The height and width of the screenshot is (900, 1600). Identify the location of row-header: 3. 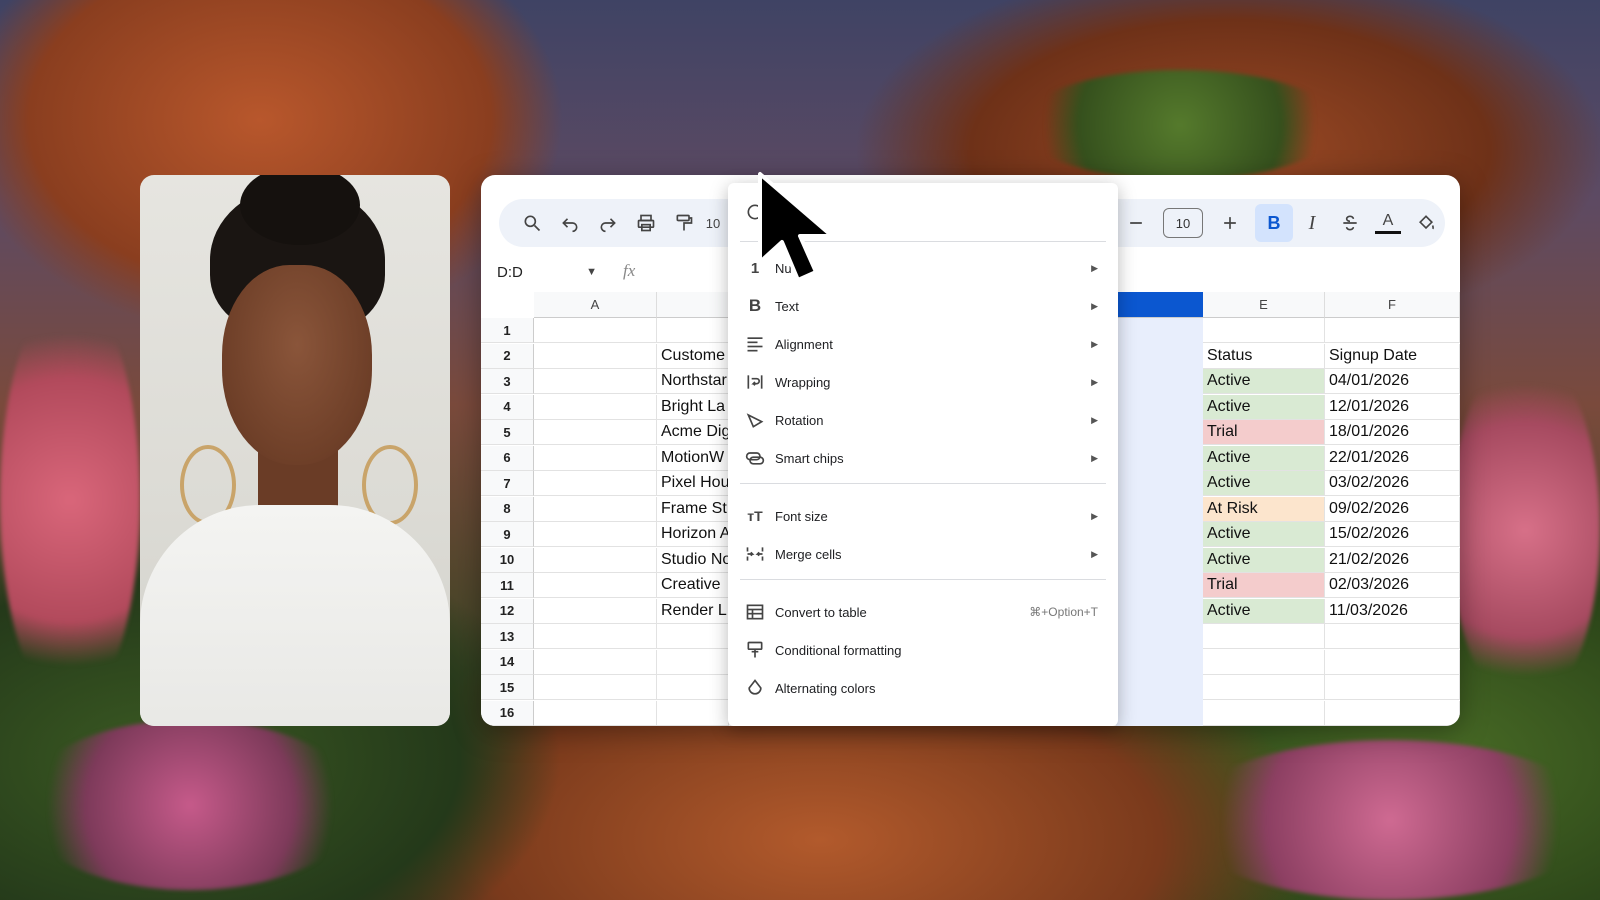
(507, 381).